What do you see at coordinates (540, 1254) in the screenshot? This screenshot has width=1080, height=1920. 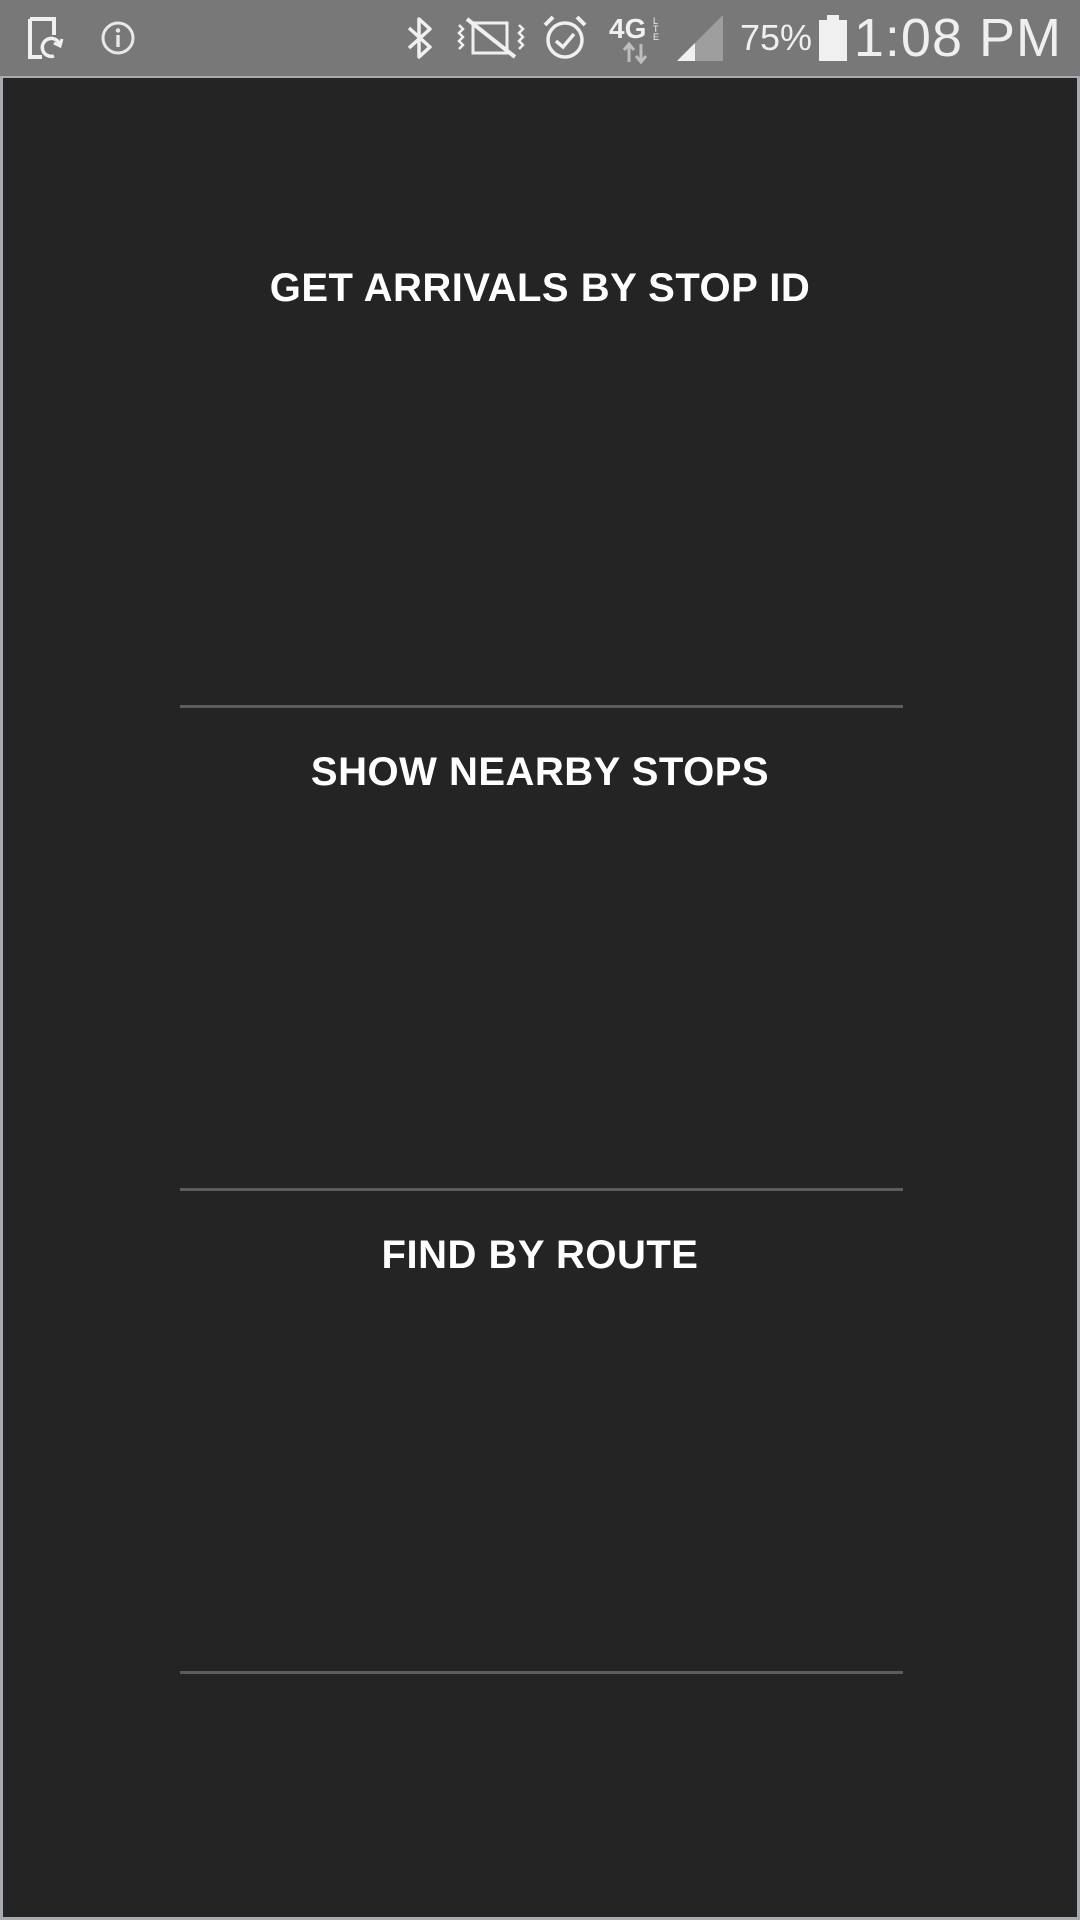 I see `find-by-route-label: FIND BY ROUTE` at bounding box center [540, 1254].